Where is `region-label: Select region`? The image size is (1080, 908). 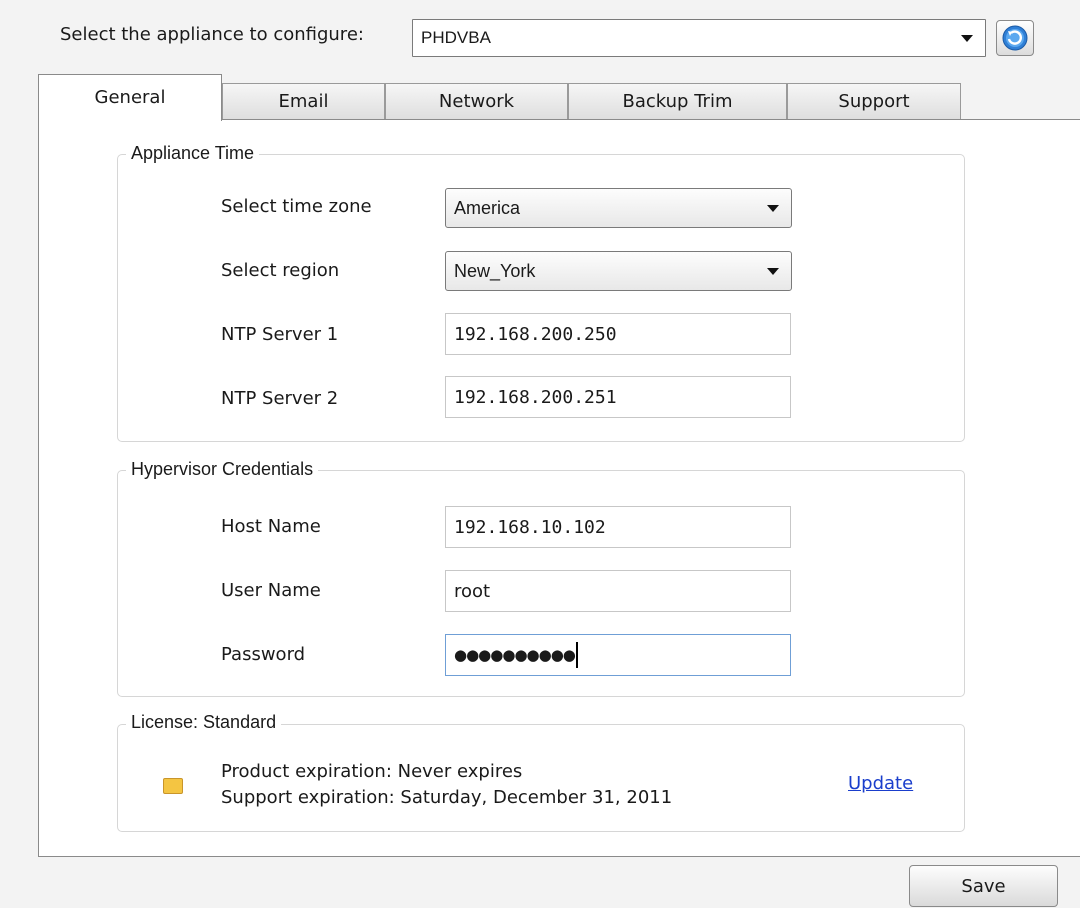 region-label: Select region is located at coordinates (280, 270).